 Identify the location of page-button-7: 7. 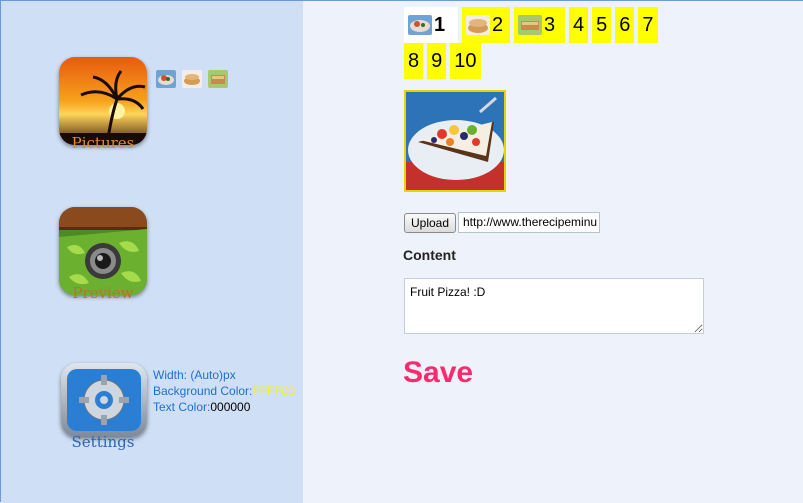
(648, 25).